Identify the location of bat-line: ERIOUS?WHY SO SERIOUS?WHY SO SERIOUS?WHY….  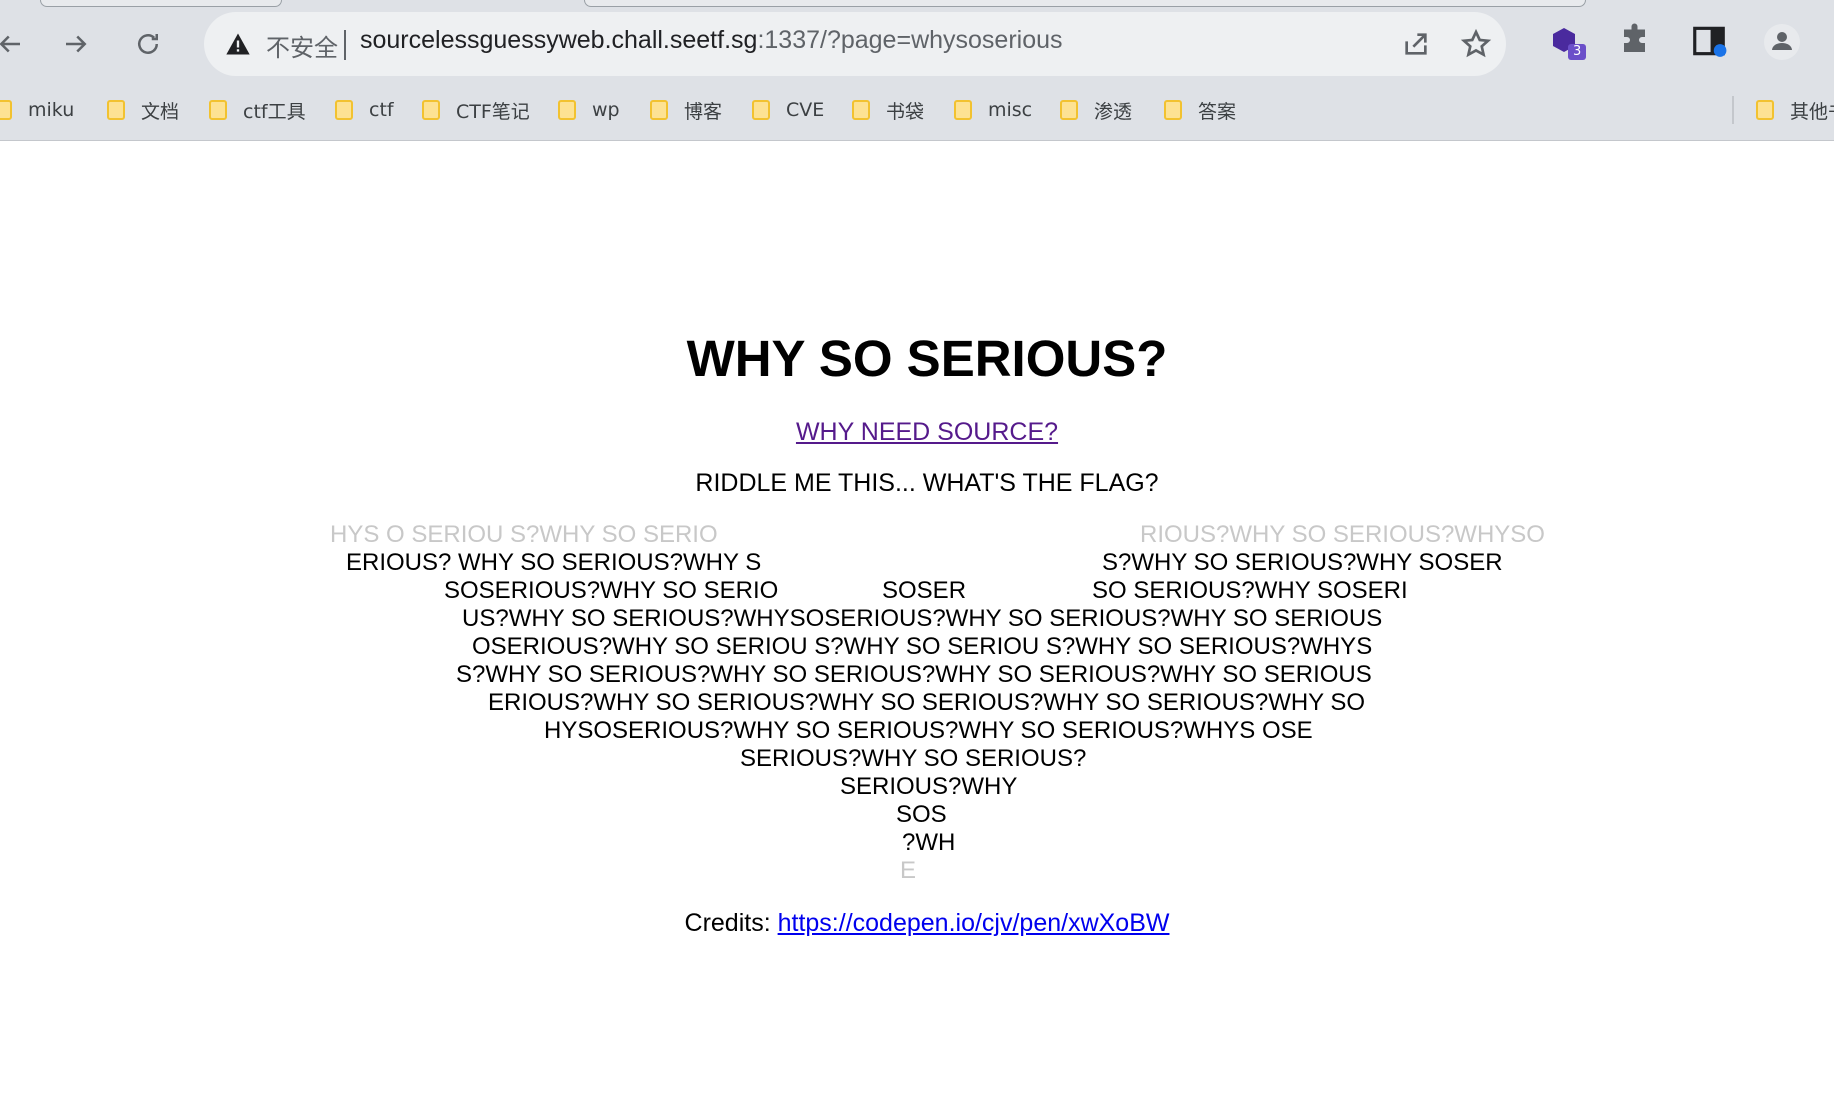
(927, 702).